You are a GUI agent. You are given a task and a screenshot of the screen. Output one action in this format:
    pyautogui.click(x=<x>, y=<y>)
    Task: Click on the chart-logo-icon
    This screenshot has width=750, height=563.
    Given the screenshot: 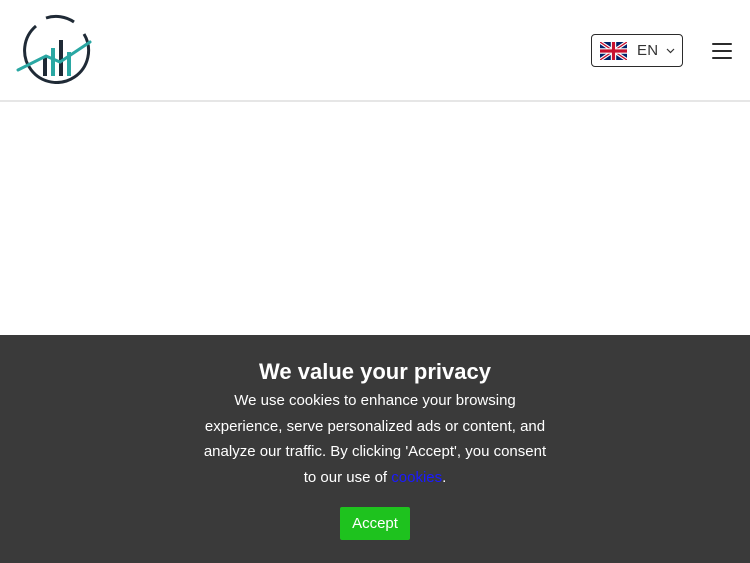 What is the action you would take?
    pyautogui.click(x=54, y=49)
    